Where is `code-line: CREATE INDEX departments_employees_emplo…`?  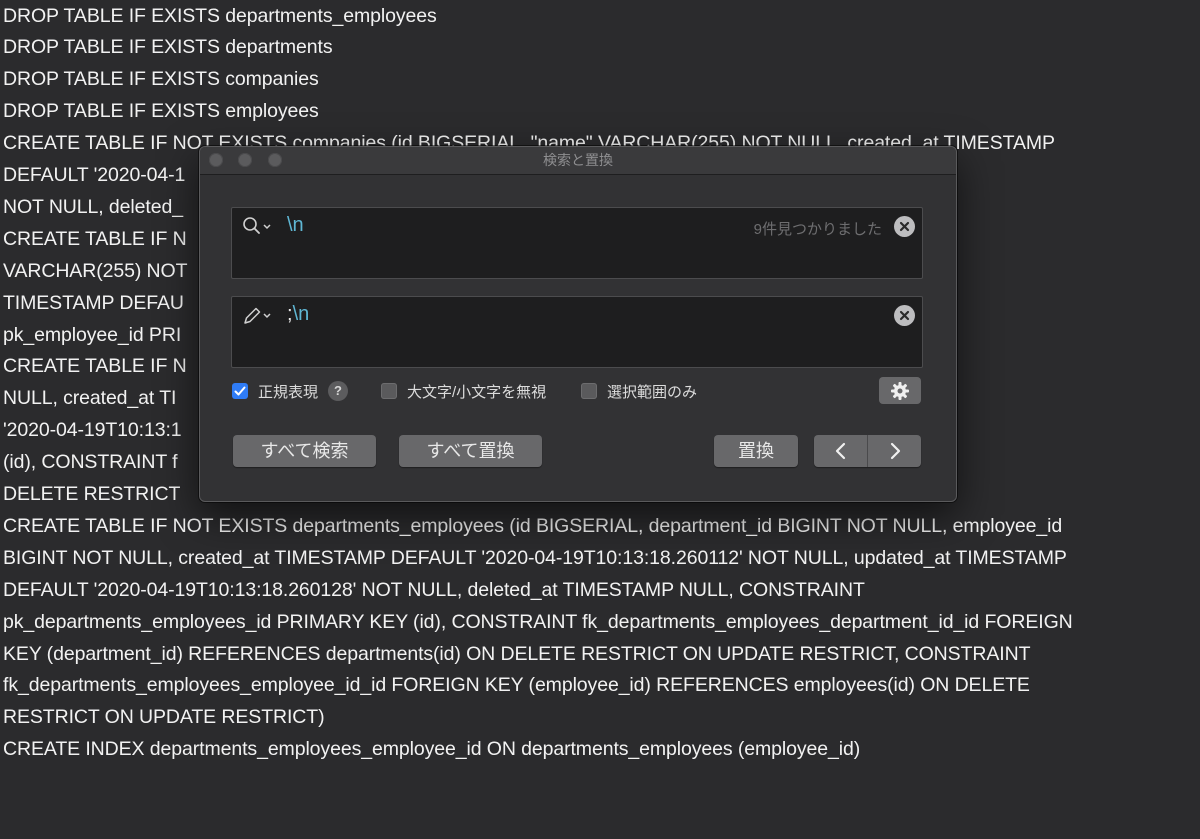
code-line: CREATE INDEX departments_employees_emplo… is located at coordinates (432, 749).